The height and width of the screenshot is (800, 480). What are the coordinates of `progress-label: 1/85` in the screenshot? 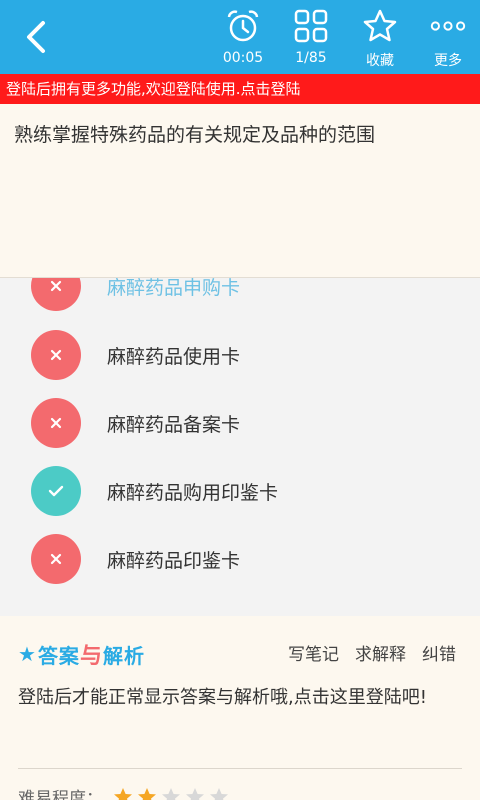 It's located at (311, 58).